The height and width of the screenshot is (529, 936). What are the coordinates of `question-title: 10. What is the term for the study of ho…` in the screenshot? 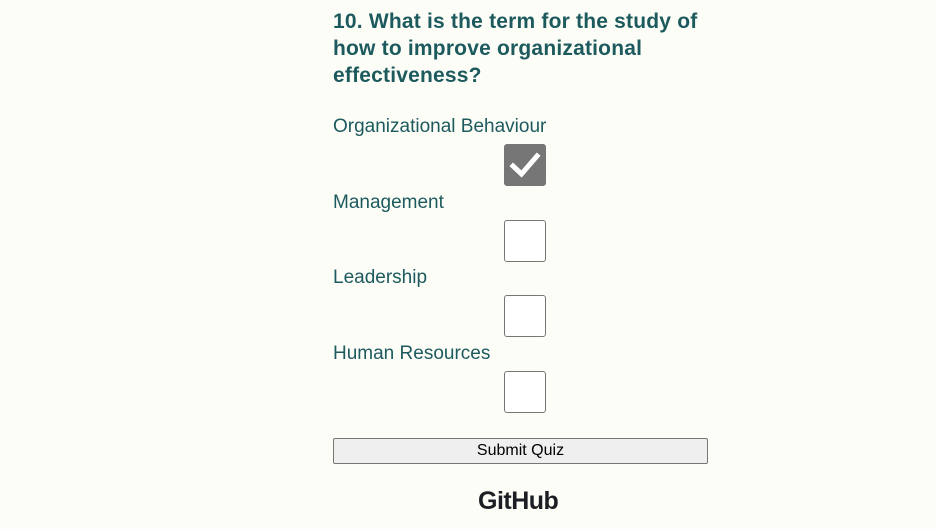 It's located at (515, 48).